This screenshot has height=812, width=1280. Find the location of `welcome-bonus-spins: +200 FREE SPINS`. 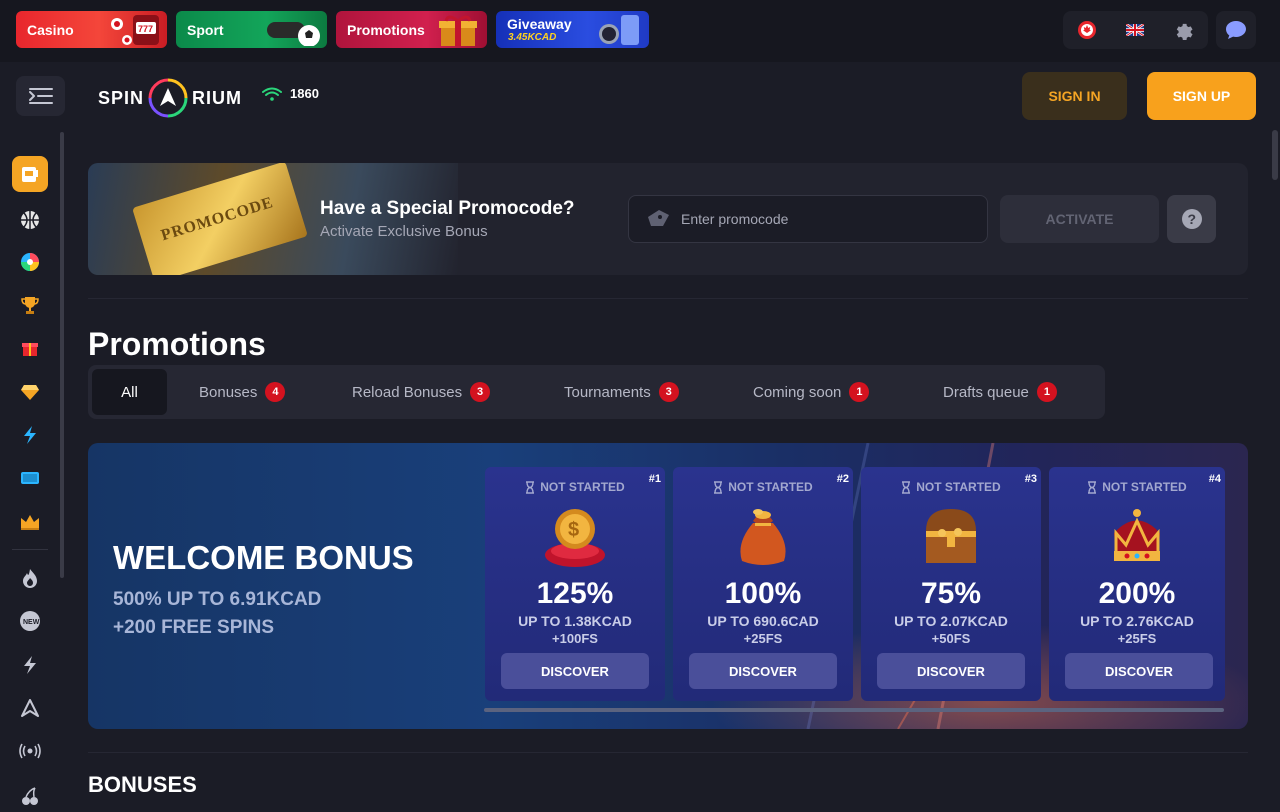

welcome-bonus-spins: +200 FREE SPINS is located at coordinates (194, 627).